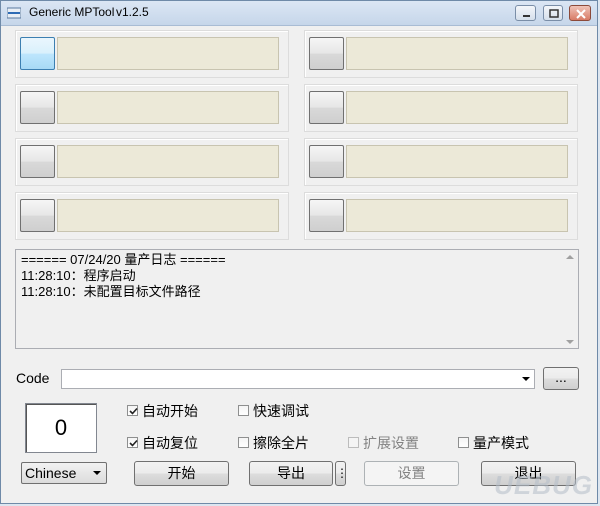 The width and height of the screenshot is (600, 506). I want to click on export-button: 导出, so click(291, 473).